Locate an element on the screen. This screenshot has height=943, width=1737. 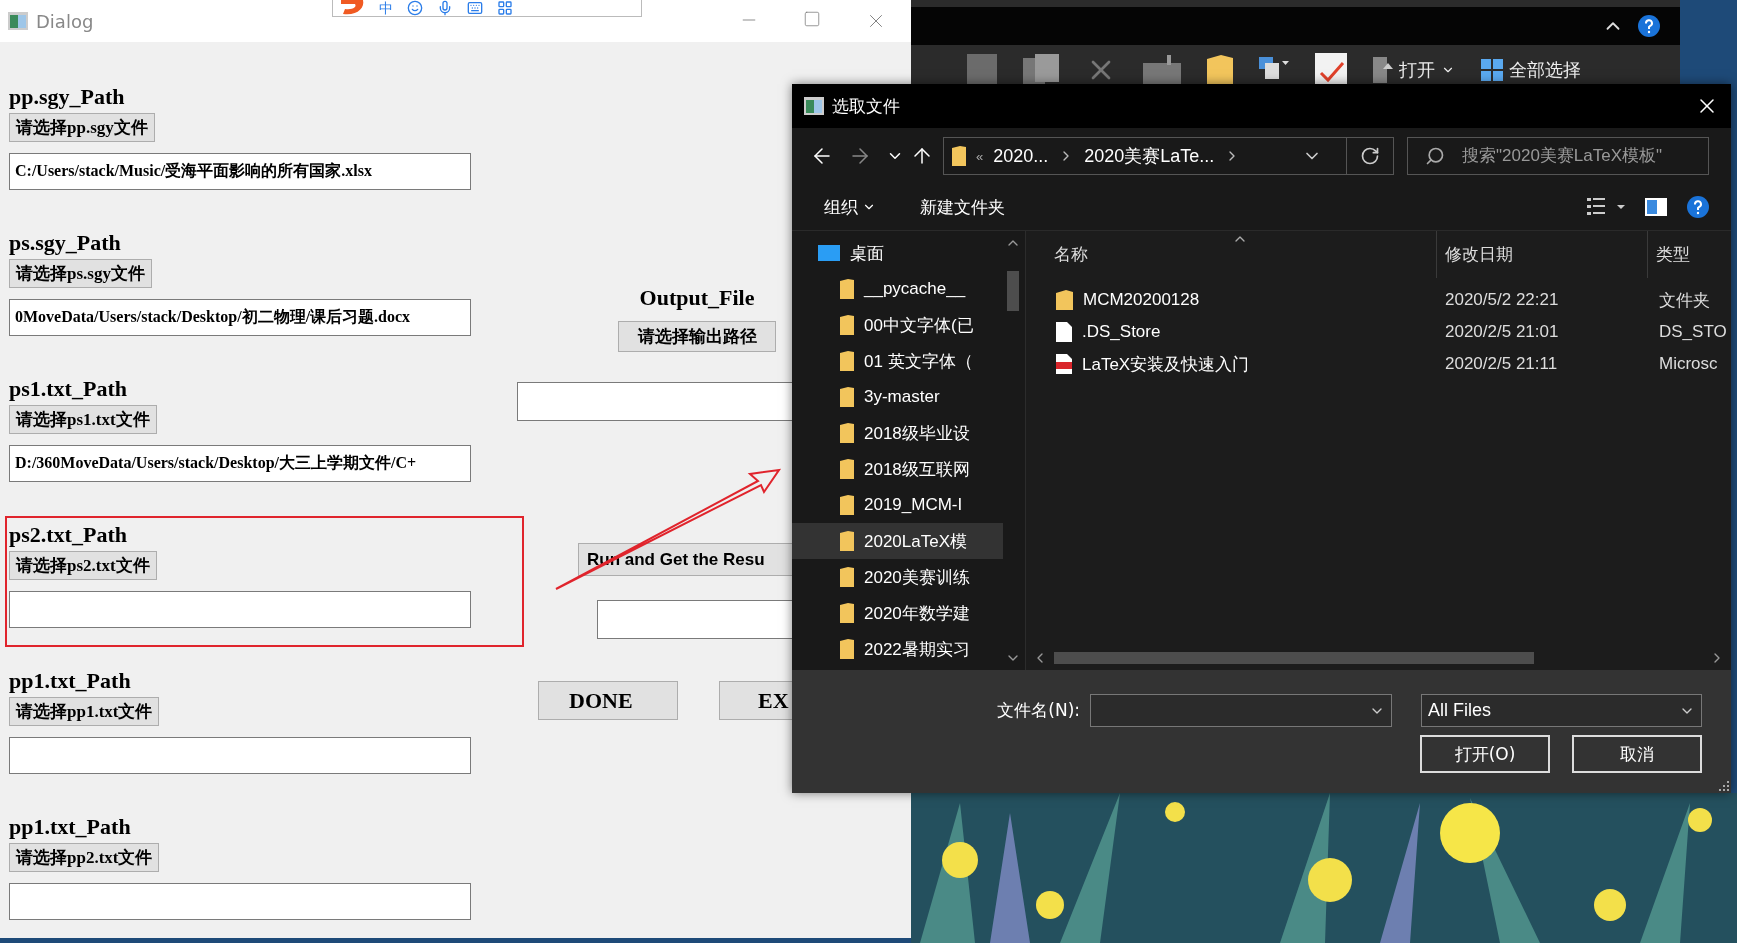
nav-item: 2022暑期实习 is located at coordinates (897, 649).